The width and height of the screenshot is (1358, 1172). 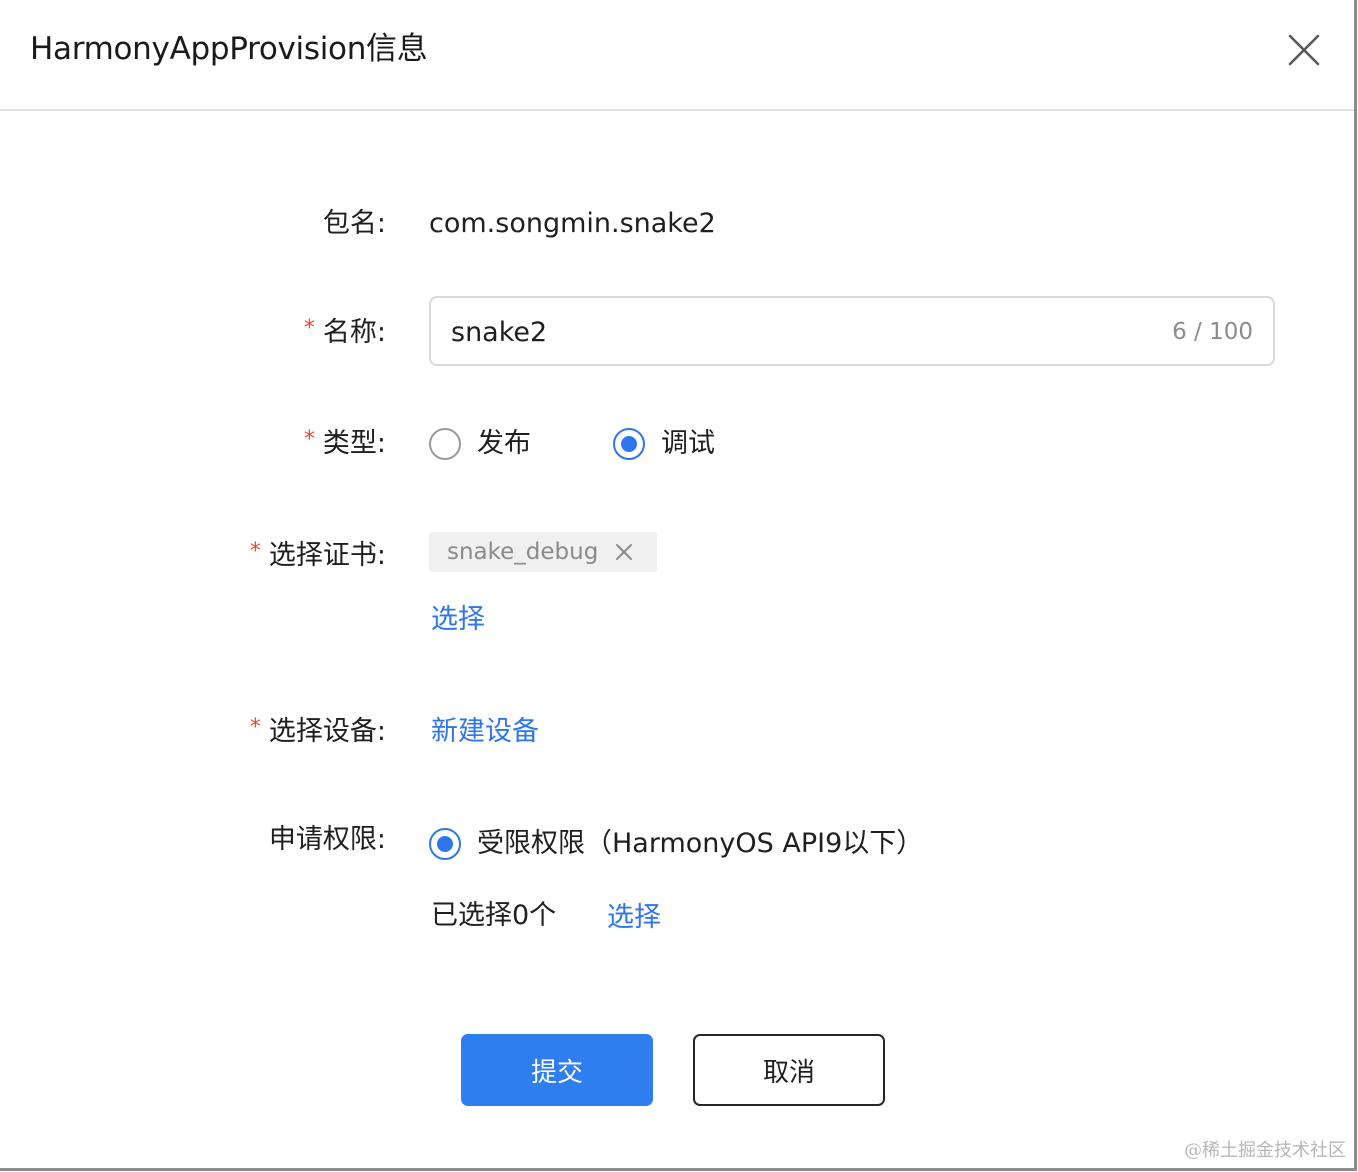 I want to click on dialog-header: HarmonyAppProvision信息, so click(x=677, y=55).